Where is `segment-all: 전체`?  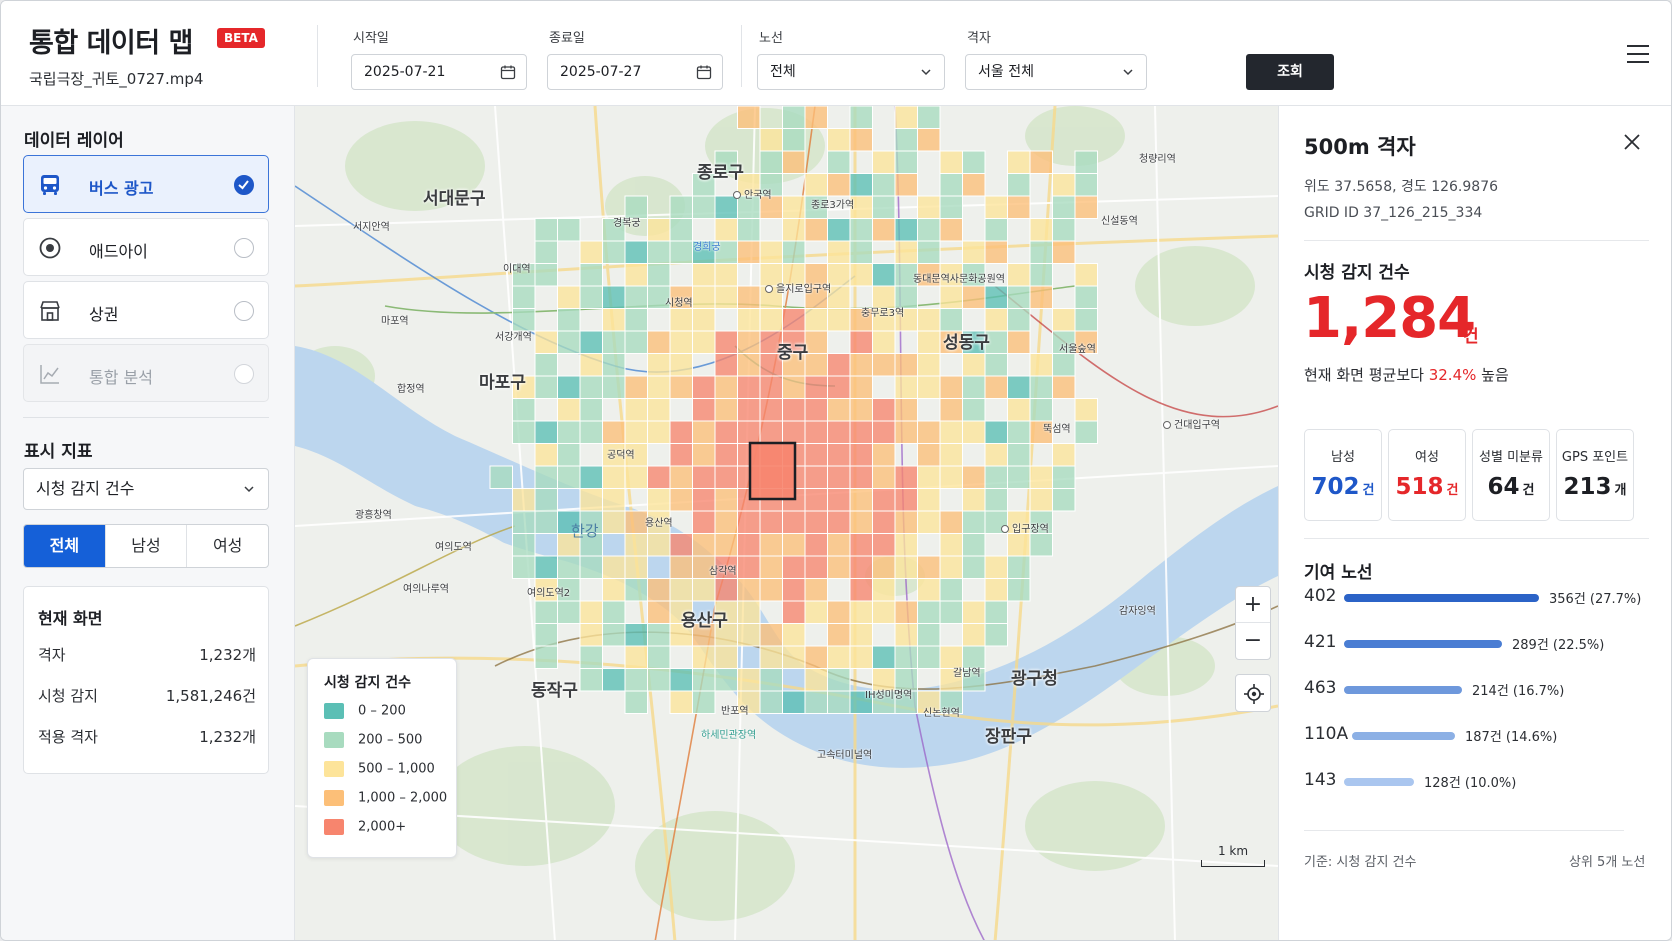
segment-all: 전체 is located at coordinates (65, 546).